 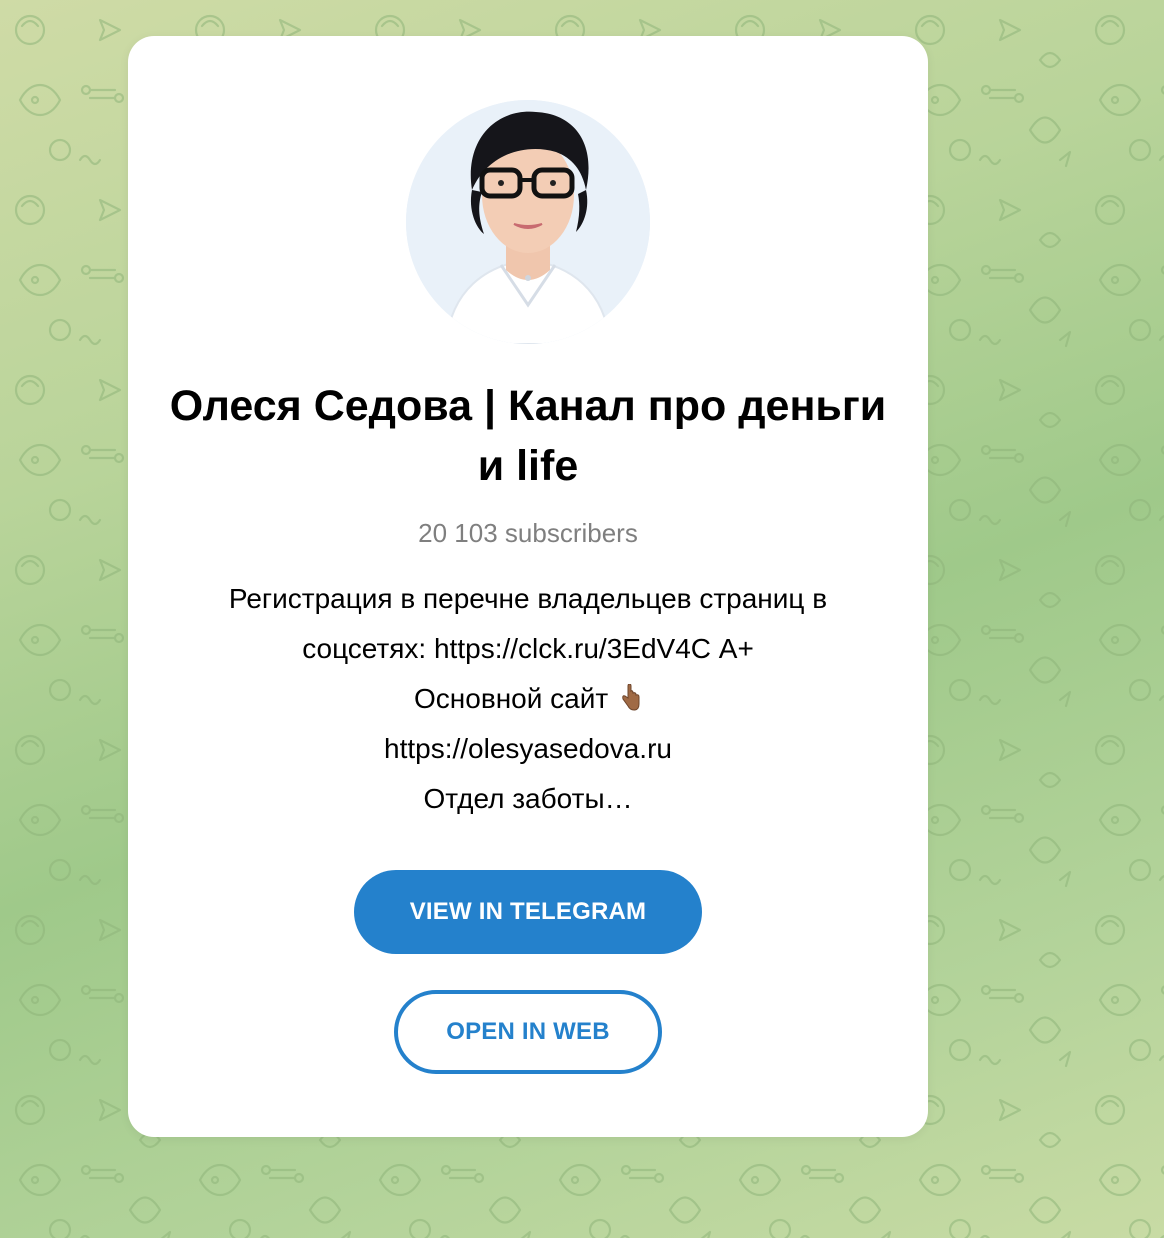 I want to click on view-in-telegram-button: VIEW IN TELEGRAM, so click(x=528, y=912).